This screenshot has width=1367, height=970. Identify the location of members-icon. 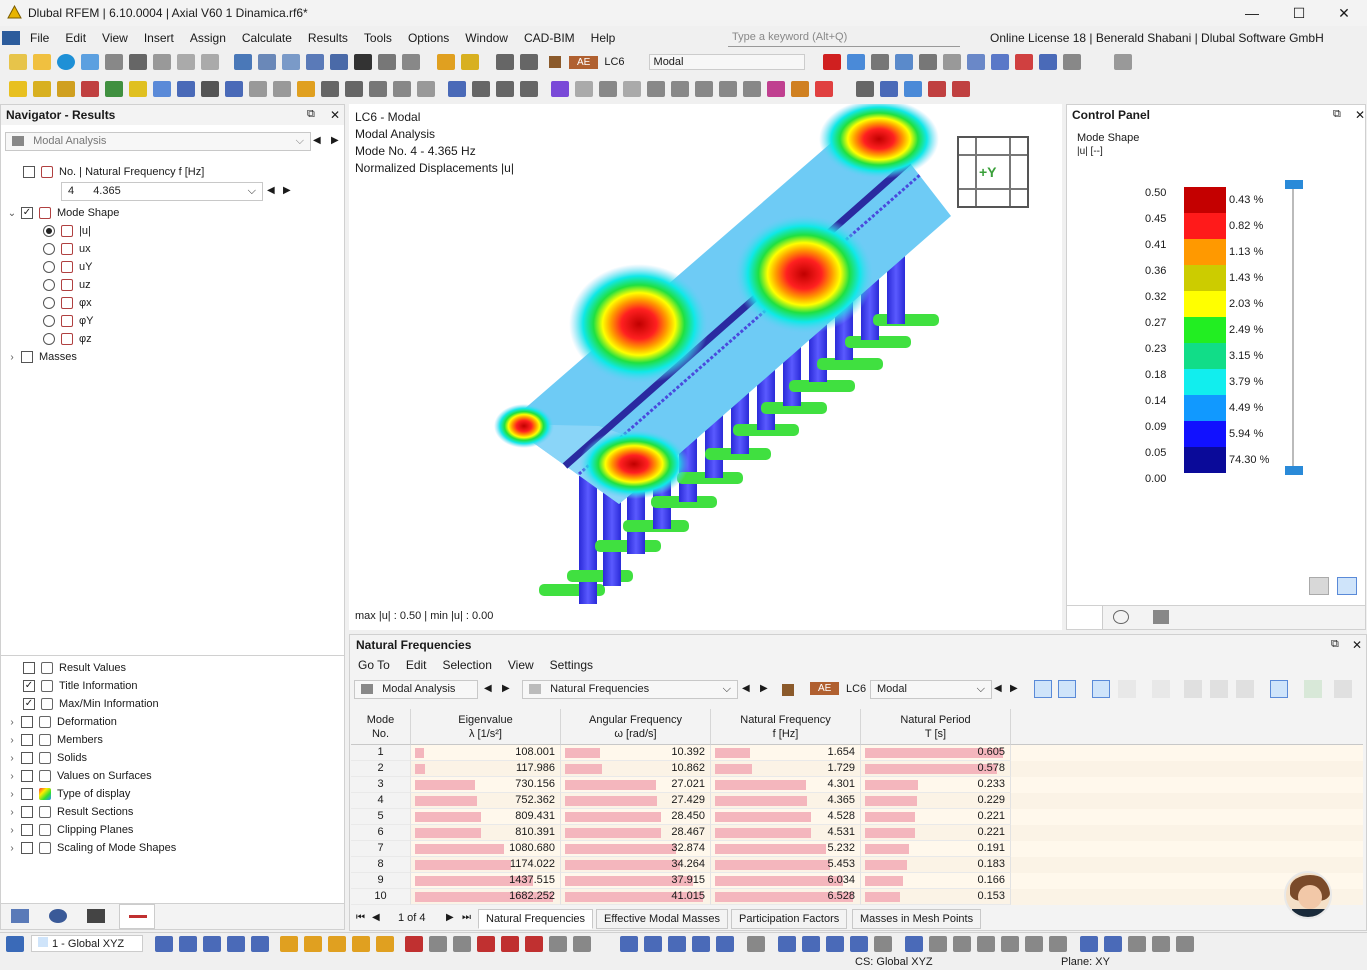
(1161, 689).